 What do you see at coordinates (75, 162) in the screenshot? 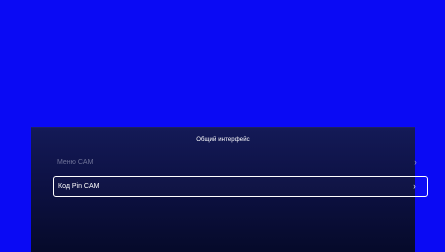
I see `menu-item-label: Меню CAM` at bounding box center [75, 162].